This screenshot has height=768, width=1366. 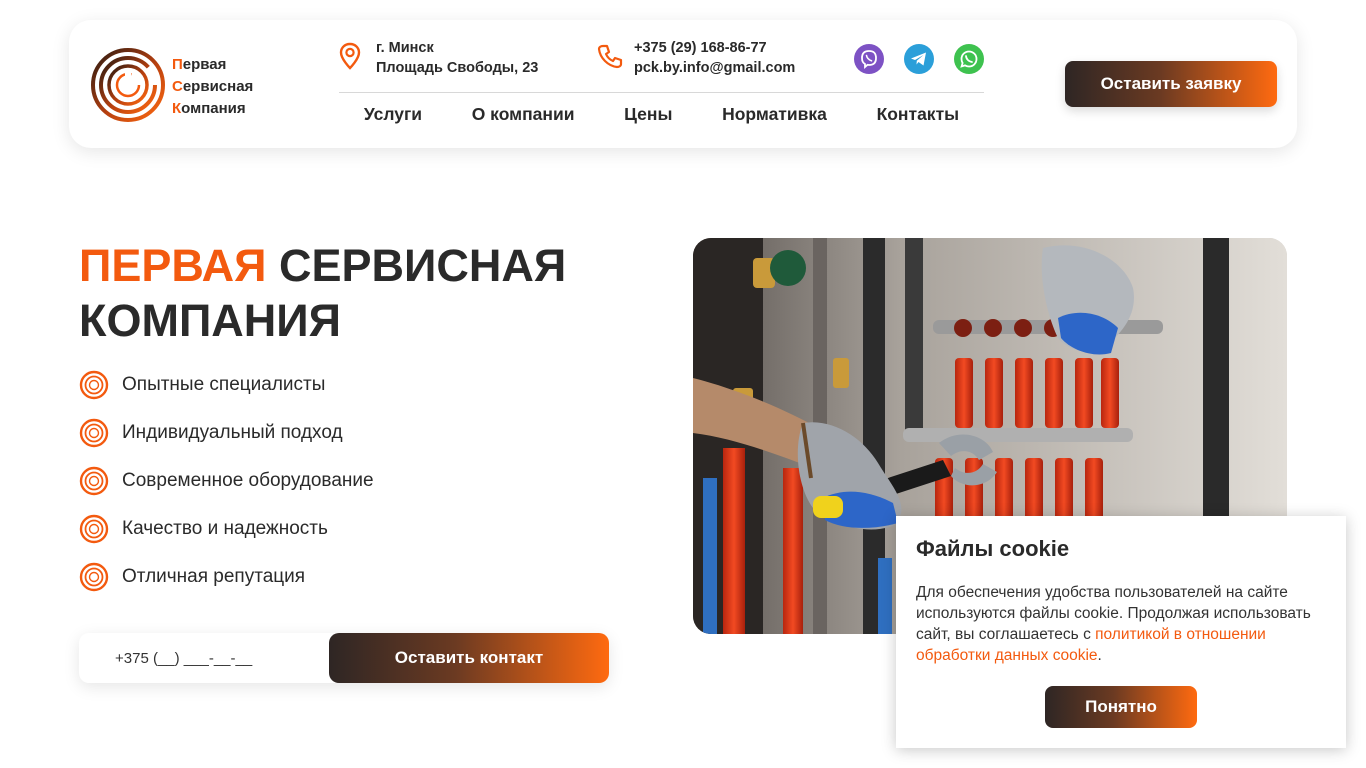 I want to click on nav-item-regulations: Нормативка, so click(x=774, y=117).